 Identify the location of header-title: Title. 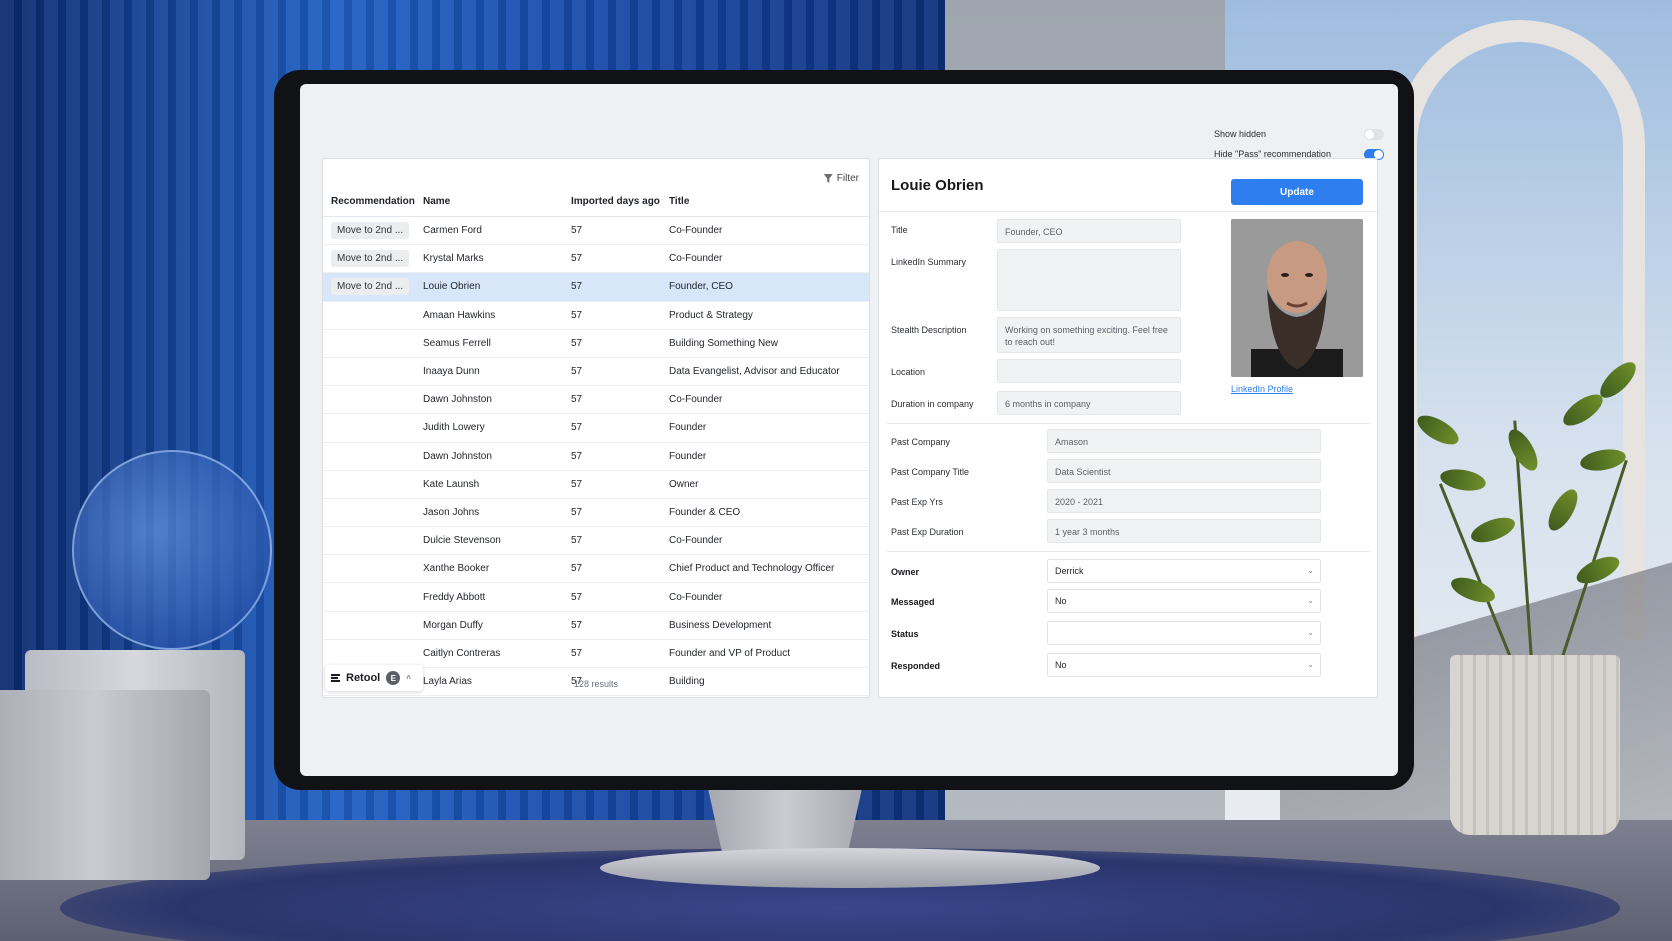
(767, 201).